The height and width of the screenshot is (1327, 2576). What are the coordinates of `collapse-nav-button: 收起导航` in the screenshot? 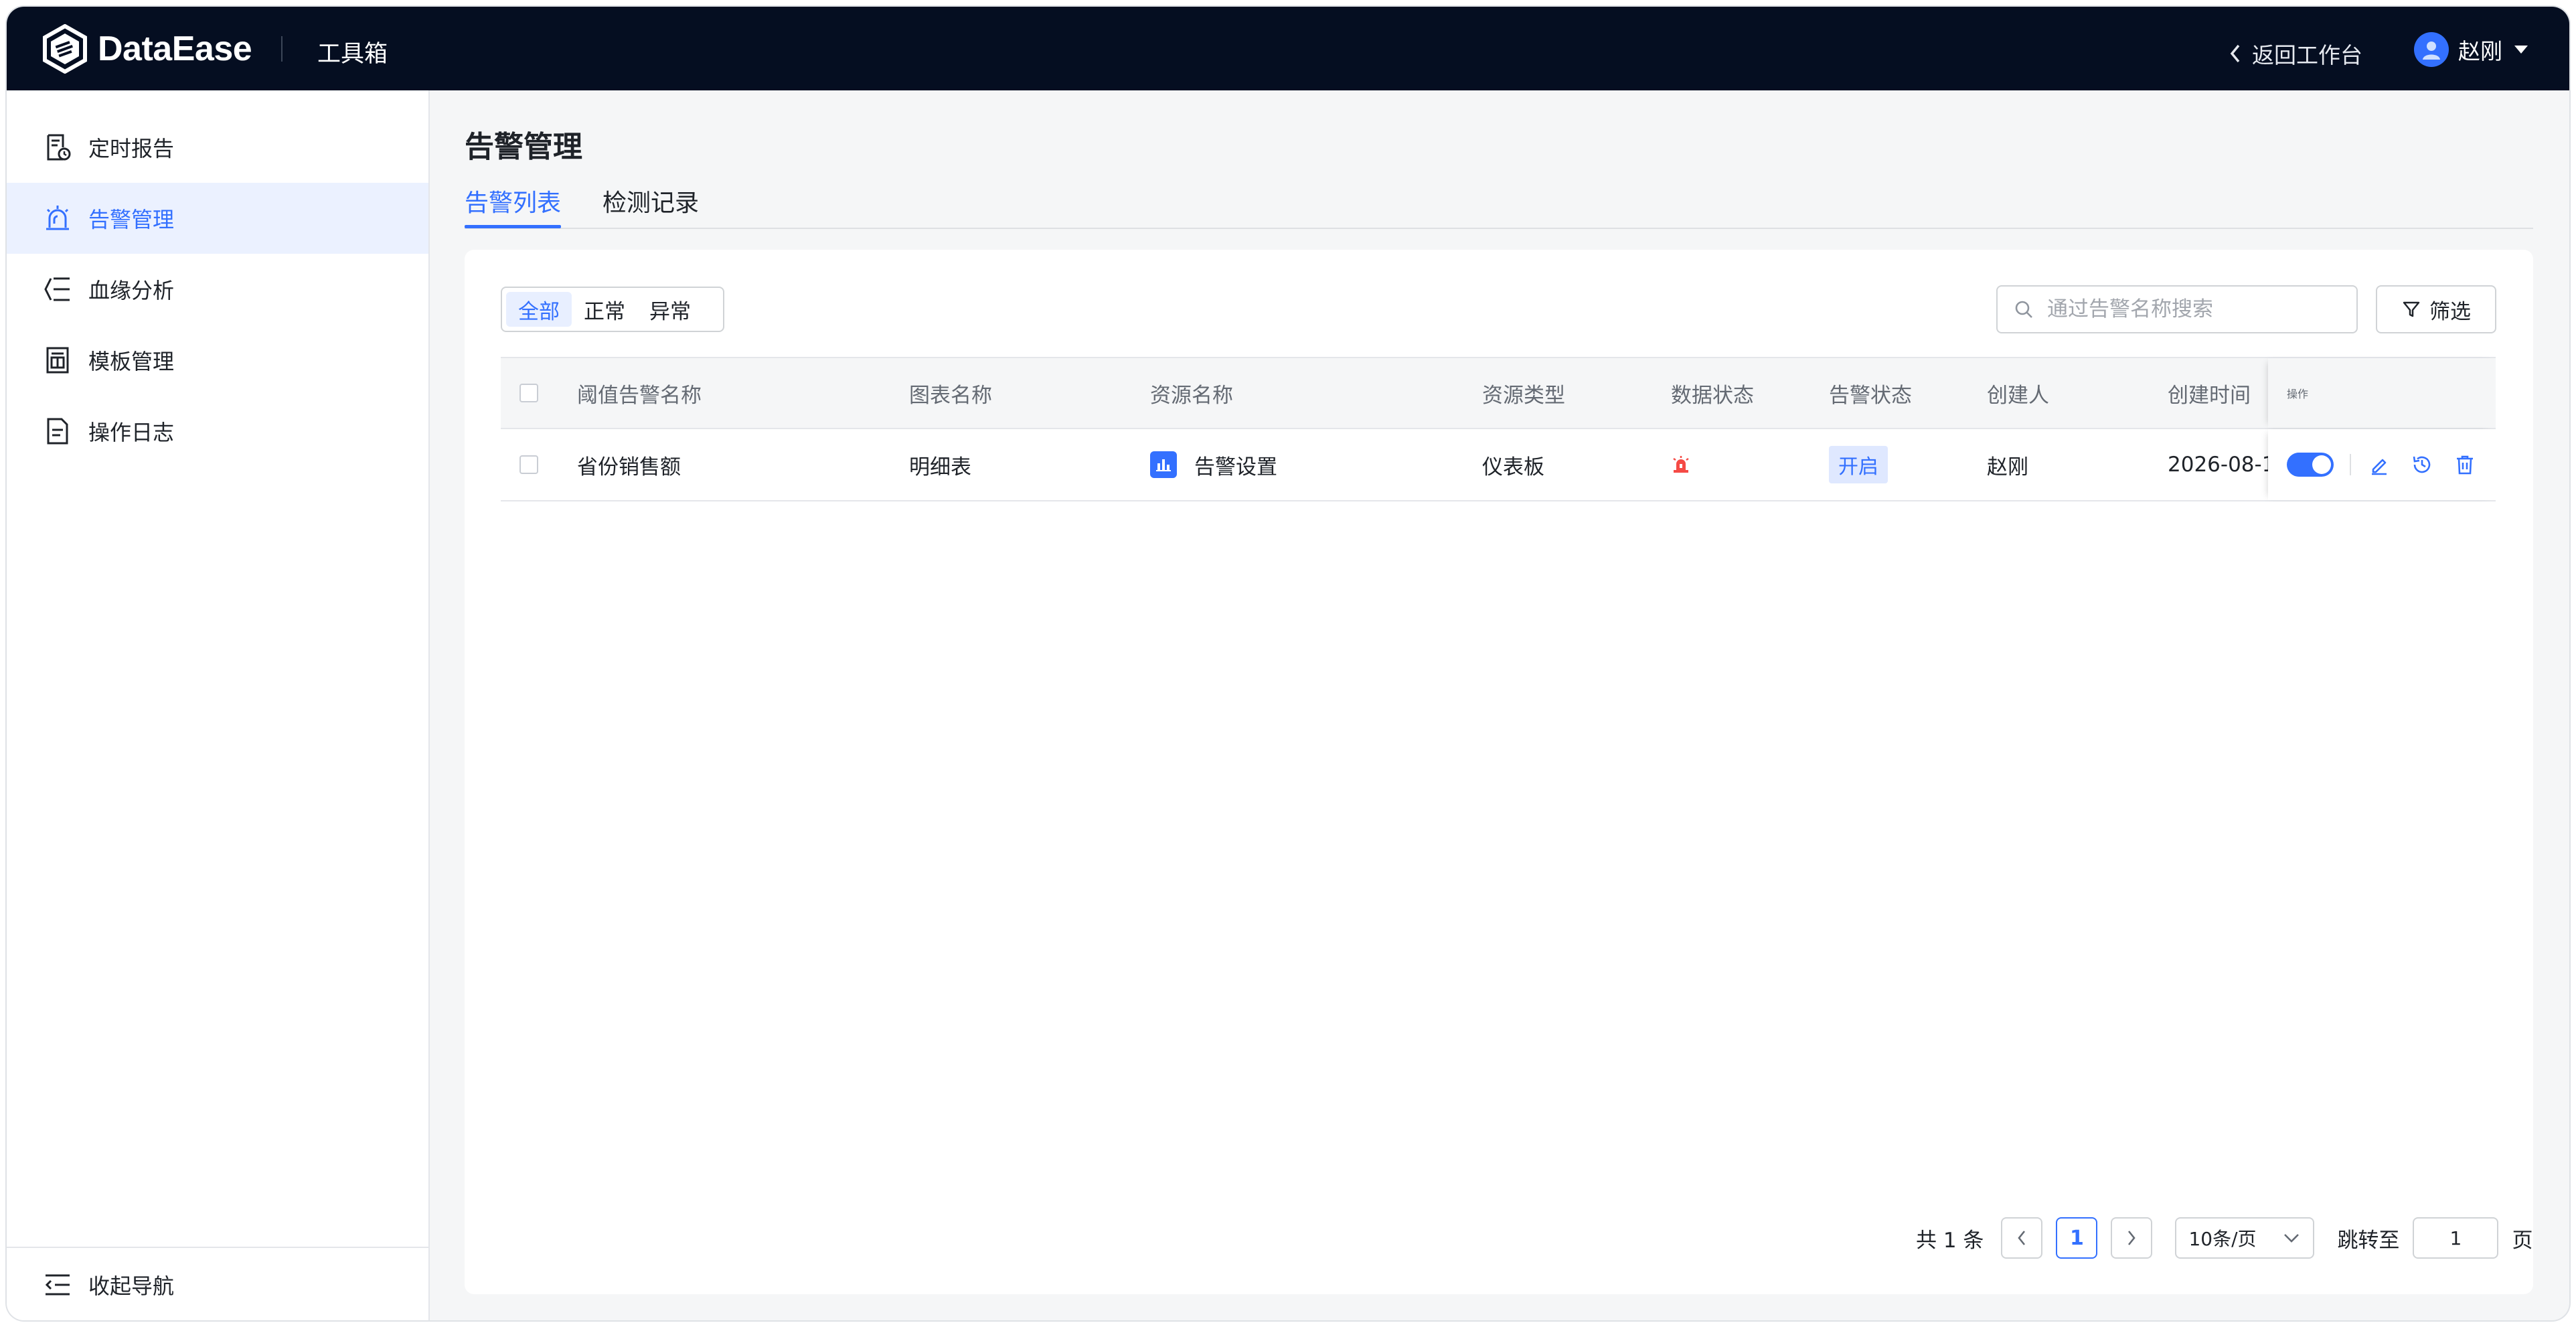 It's located at (218, 1283).